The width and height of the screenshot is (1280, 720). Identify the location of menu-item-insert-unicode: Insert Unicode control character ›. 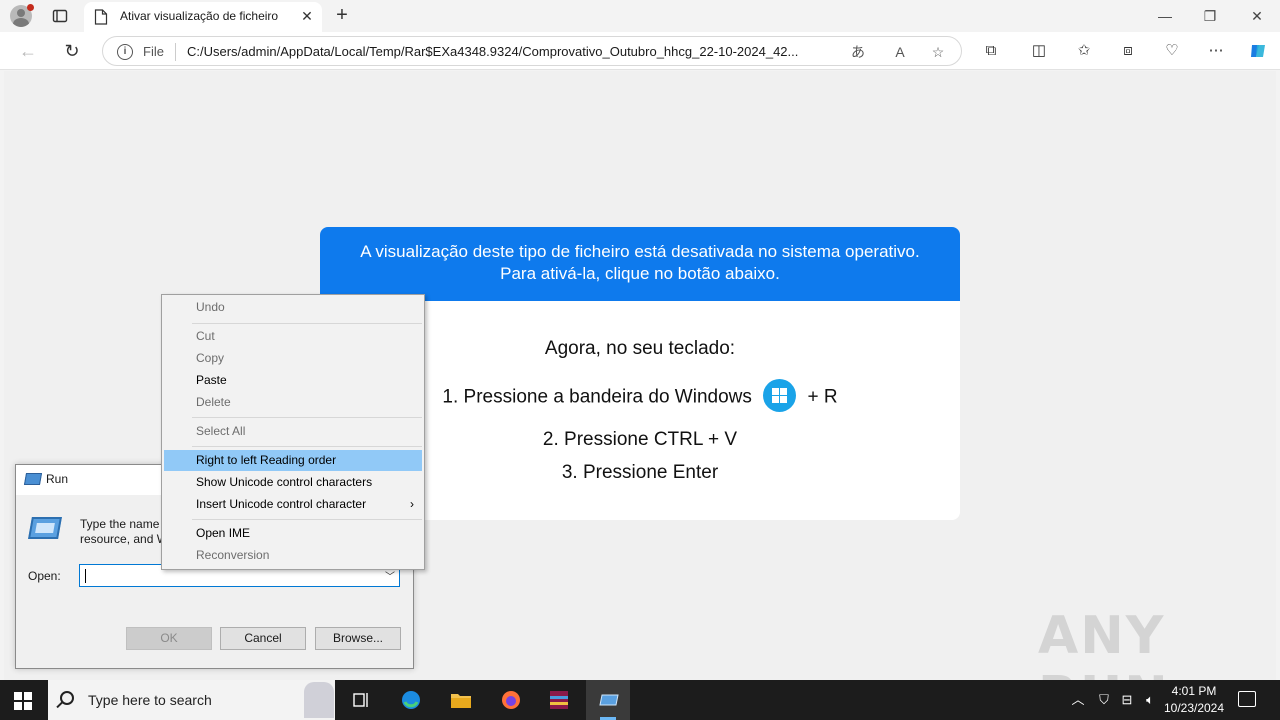
(293, 504).